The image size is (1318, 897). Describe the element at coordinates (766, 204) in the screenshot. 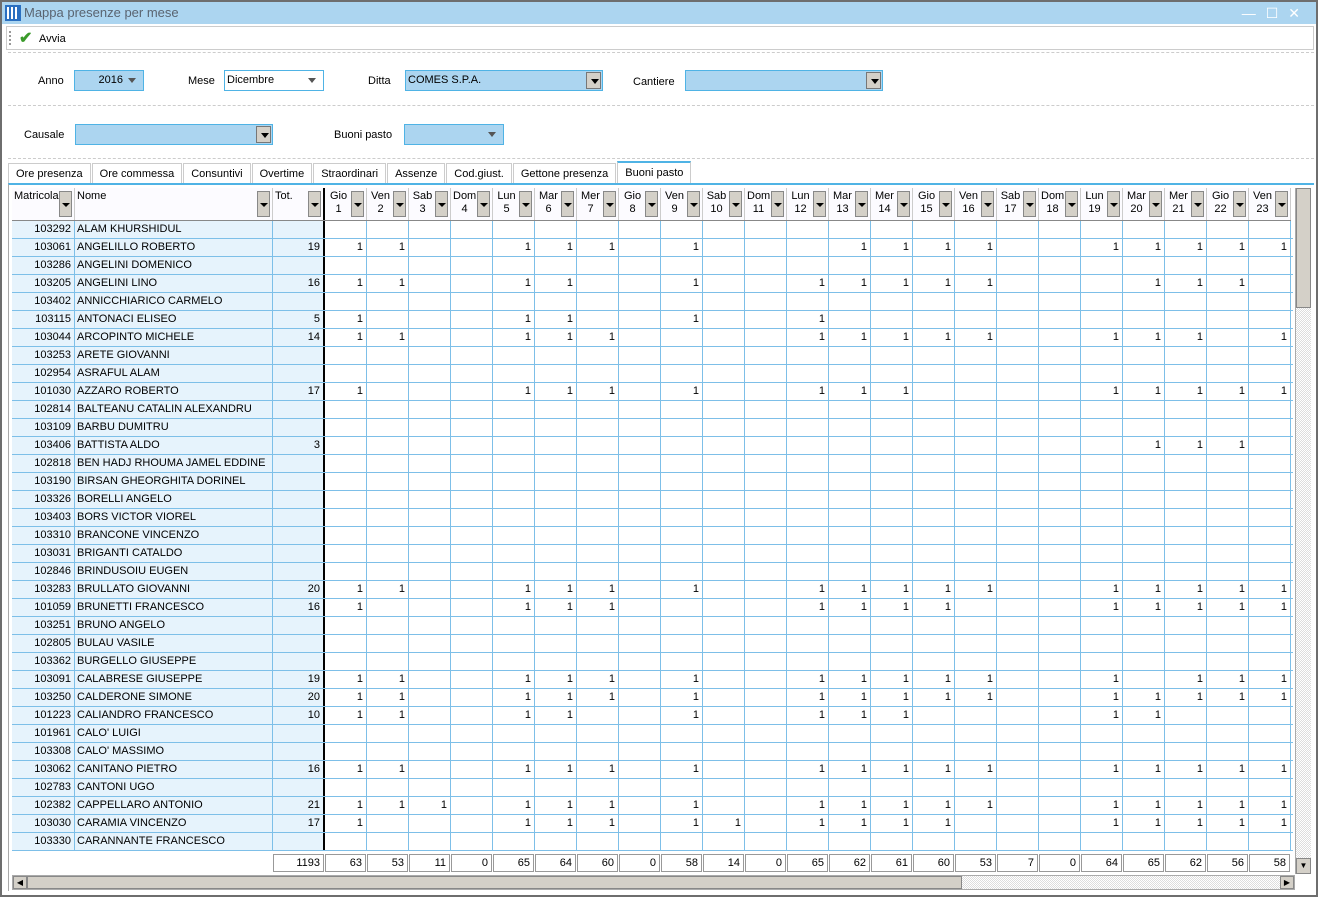

I see `column-header-day-11: Dom 11` at that location.